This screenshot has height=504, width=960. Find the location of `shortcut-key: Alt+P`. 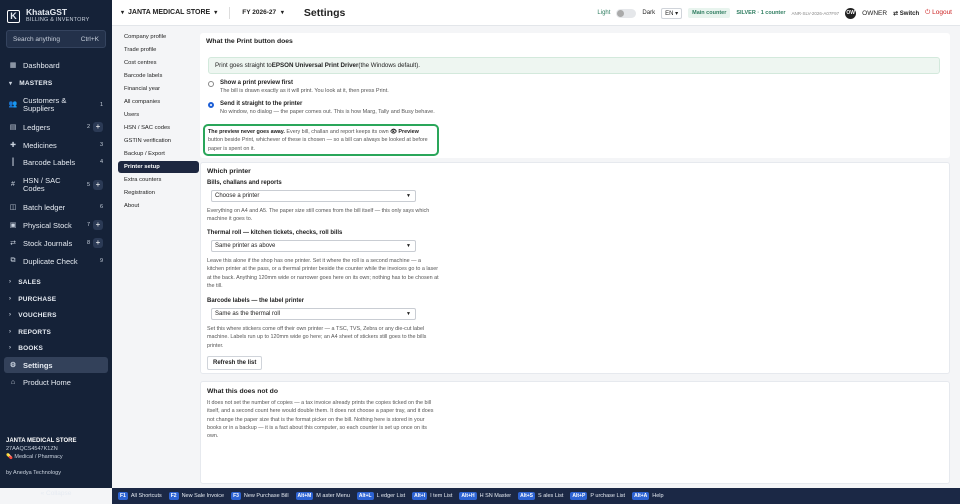

shortcut-key: Alt+P is located at coordinates (579, 496).